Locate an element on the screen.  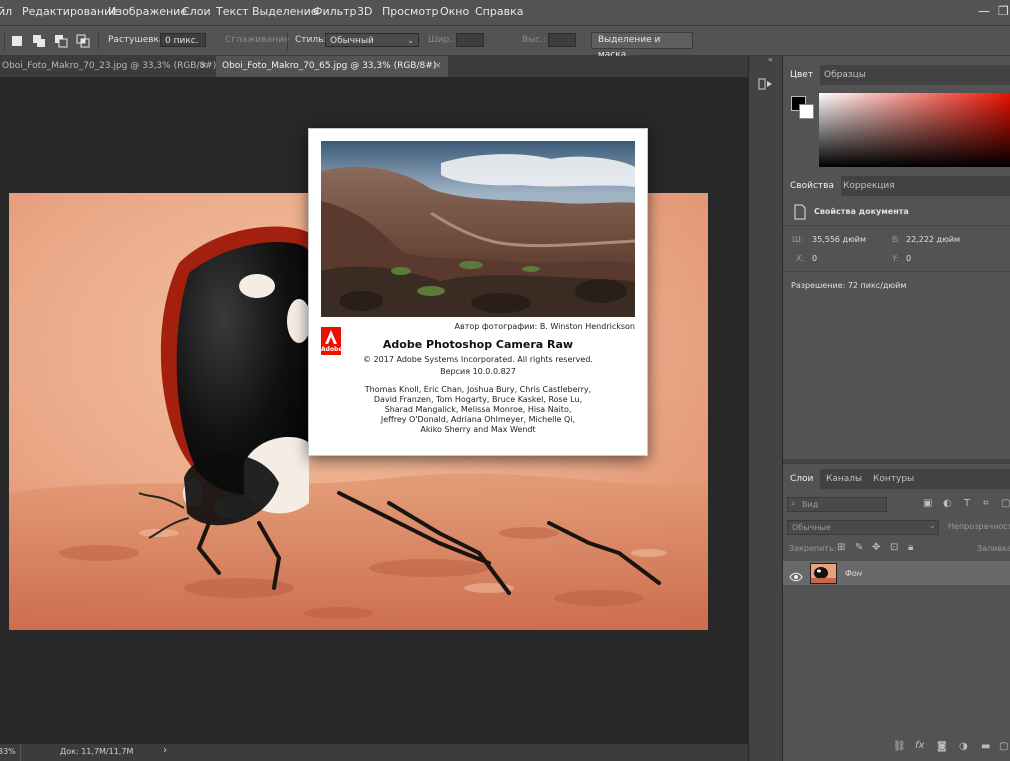
color-spectrum-picker is located at coordinates (914, 130).